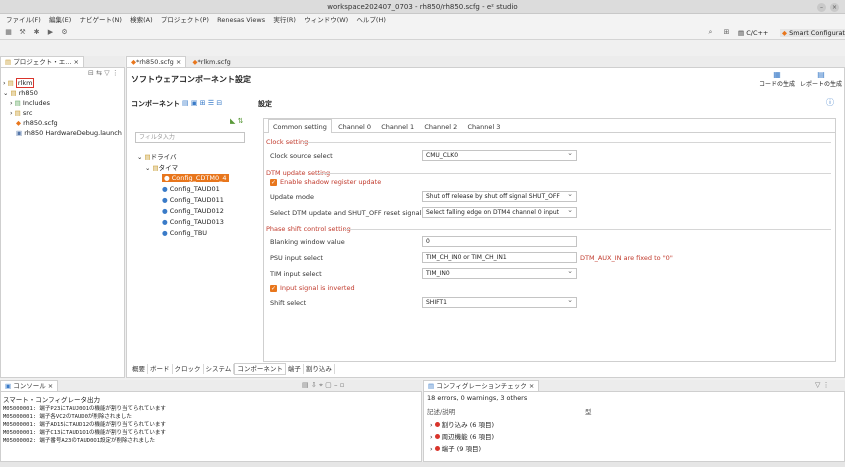 This screenshot has height=467, width=845. What do you see at coordinates (190, 137) in the screenshot?
I see `filter-input: フィルタ入力` at bounding box center [190, 137].